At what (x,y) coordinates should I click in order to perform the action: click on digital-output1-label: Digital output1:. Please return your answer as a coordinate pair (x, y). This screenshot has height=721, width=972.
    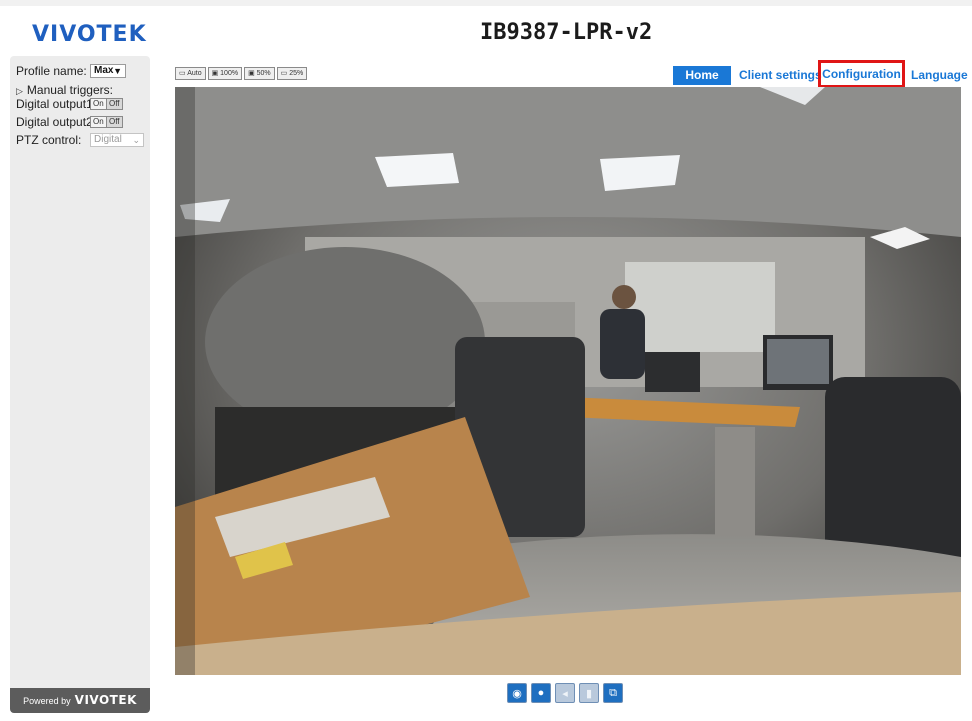
    Looking at the image, I should click on (56, 104).